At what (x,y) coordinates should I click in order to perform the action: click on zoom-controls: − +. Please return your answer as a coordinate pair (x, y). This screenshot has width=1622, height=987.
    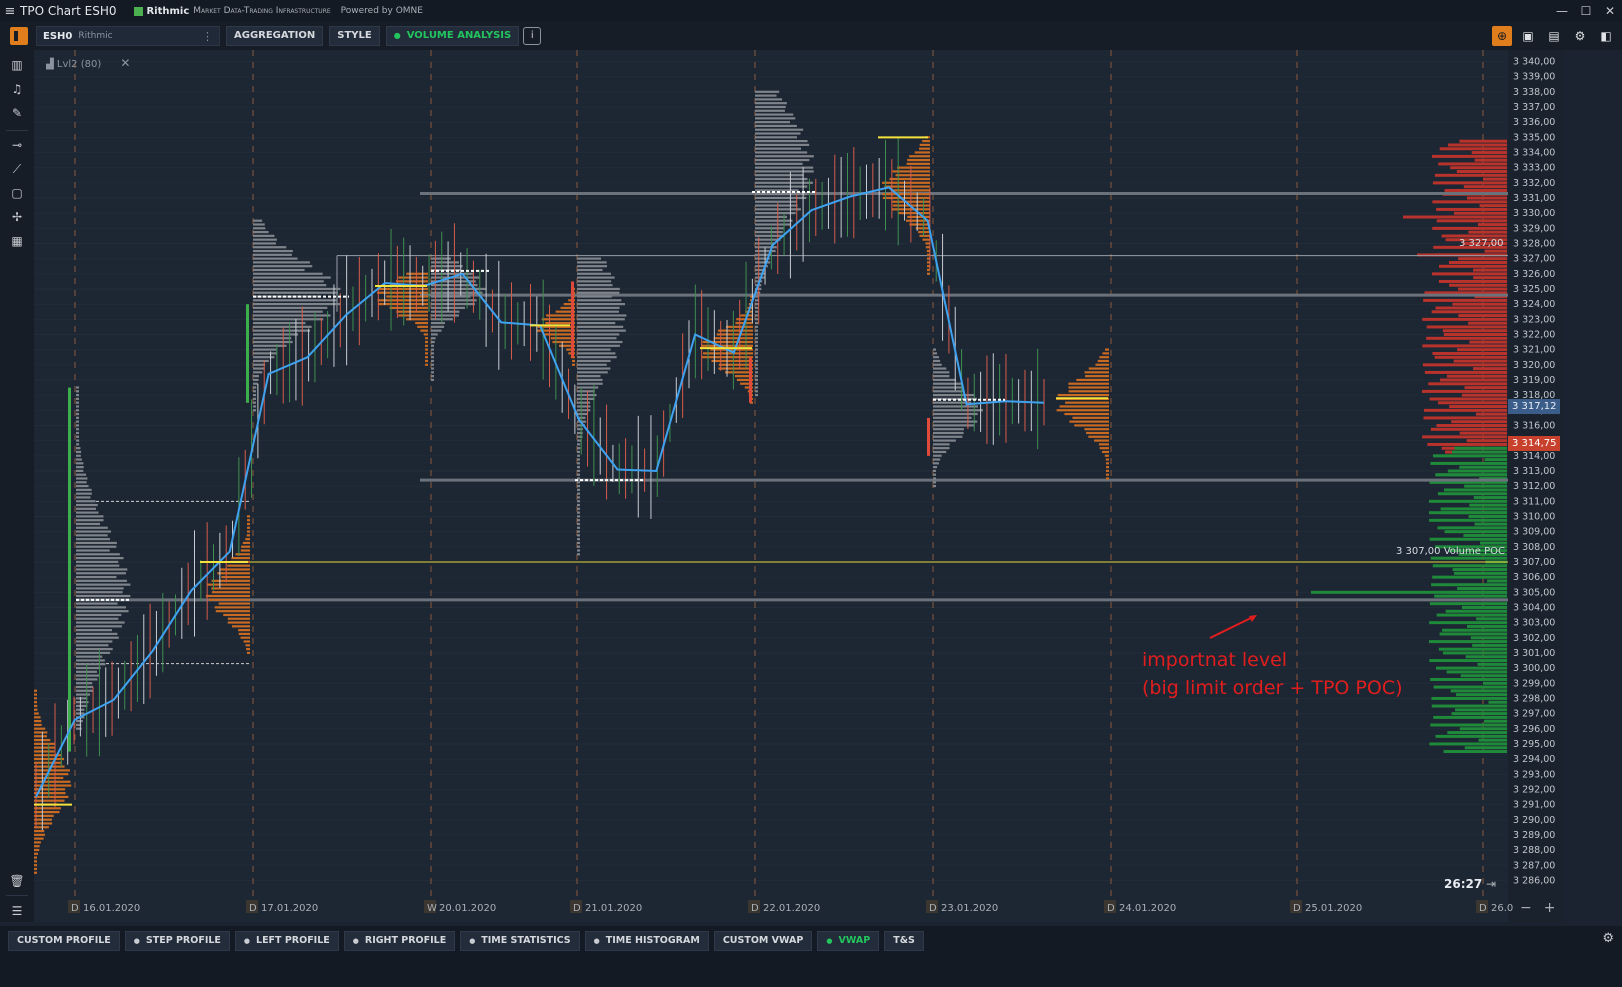
    Looking at the image, I should click on (1543, 908).